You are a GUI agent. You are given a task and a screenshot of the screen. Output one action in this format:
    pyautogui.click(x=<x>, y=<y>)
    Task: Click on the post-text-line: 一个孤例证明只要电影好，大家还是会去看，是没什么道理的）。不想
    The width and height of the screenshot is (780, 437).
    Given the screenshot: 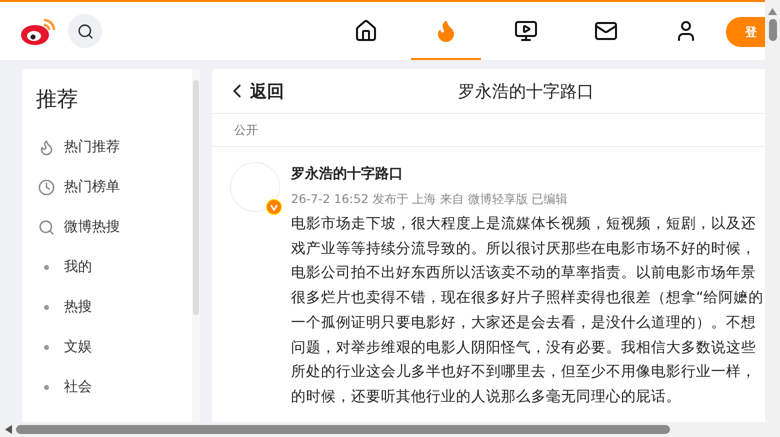 What is the action you would take?
    pyautogui.click(x=524, y=323)
    